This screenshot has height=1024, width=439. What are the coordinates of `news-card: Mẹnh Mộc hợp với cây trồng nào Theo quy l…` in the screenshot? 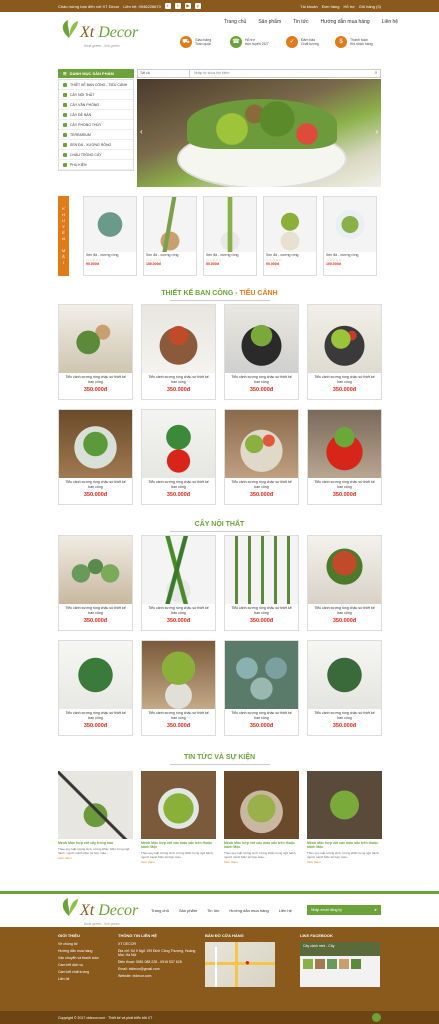 It's located at (95, 826).